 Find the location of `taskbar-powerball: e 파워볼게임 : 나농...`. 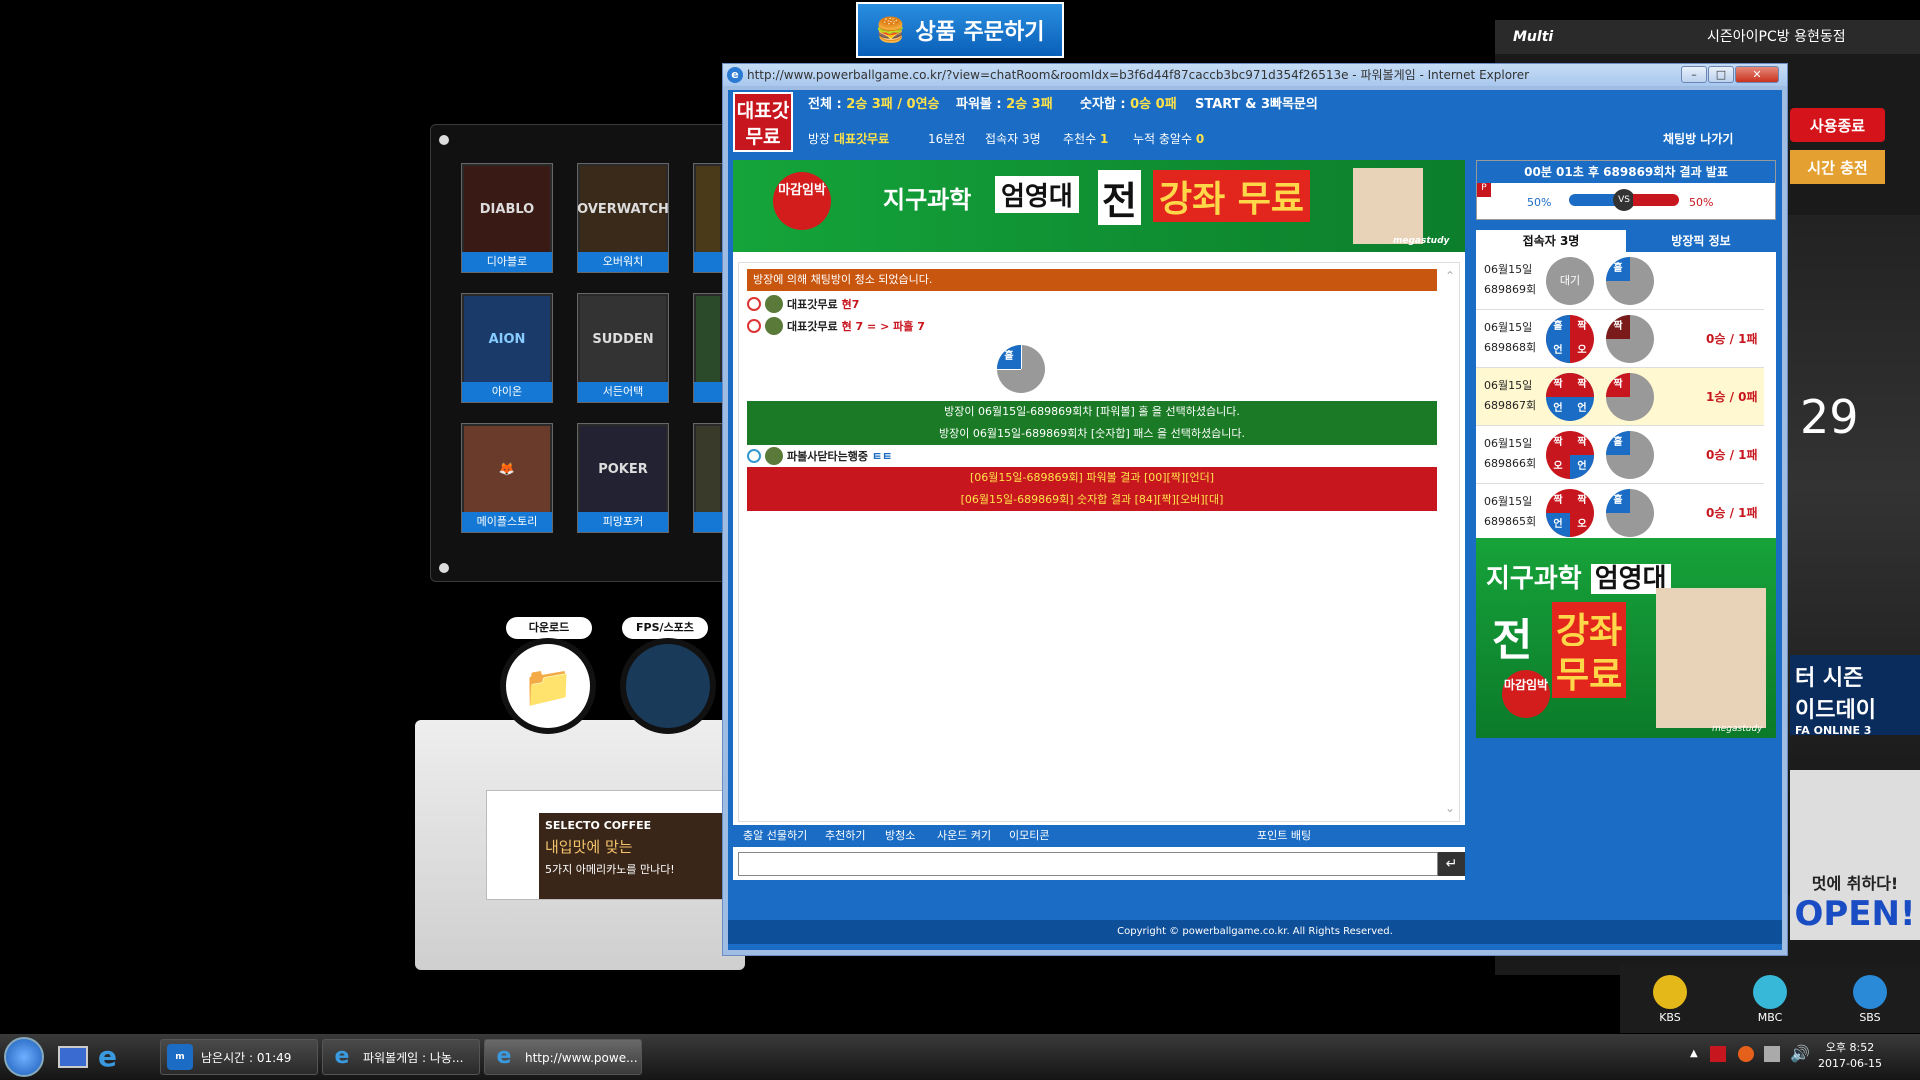

taskbar-powerball: e 파워볼게임 : 나농... is located at coordinates (401, 1057).